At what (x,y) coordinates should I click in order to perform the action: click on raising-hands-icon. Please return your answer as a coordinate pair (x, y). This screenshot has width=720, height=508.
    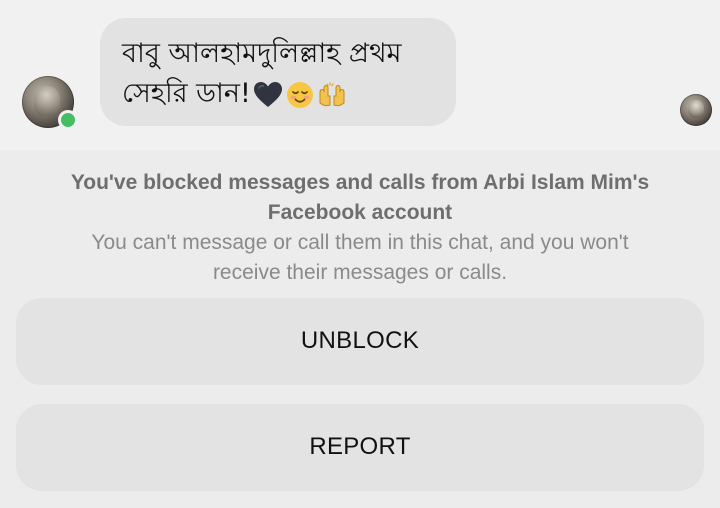
    Looking at the image, I should click on (332, 95).